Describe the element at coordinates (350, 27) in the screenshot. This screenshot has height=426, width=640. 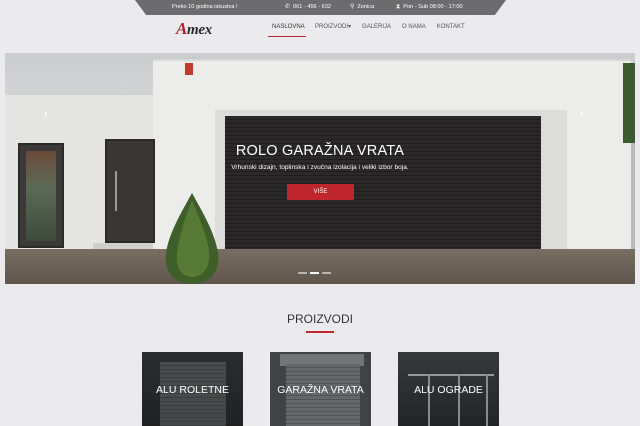
I see `chevron-down-icon: ▾` at that location.